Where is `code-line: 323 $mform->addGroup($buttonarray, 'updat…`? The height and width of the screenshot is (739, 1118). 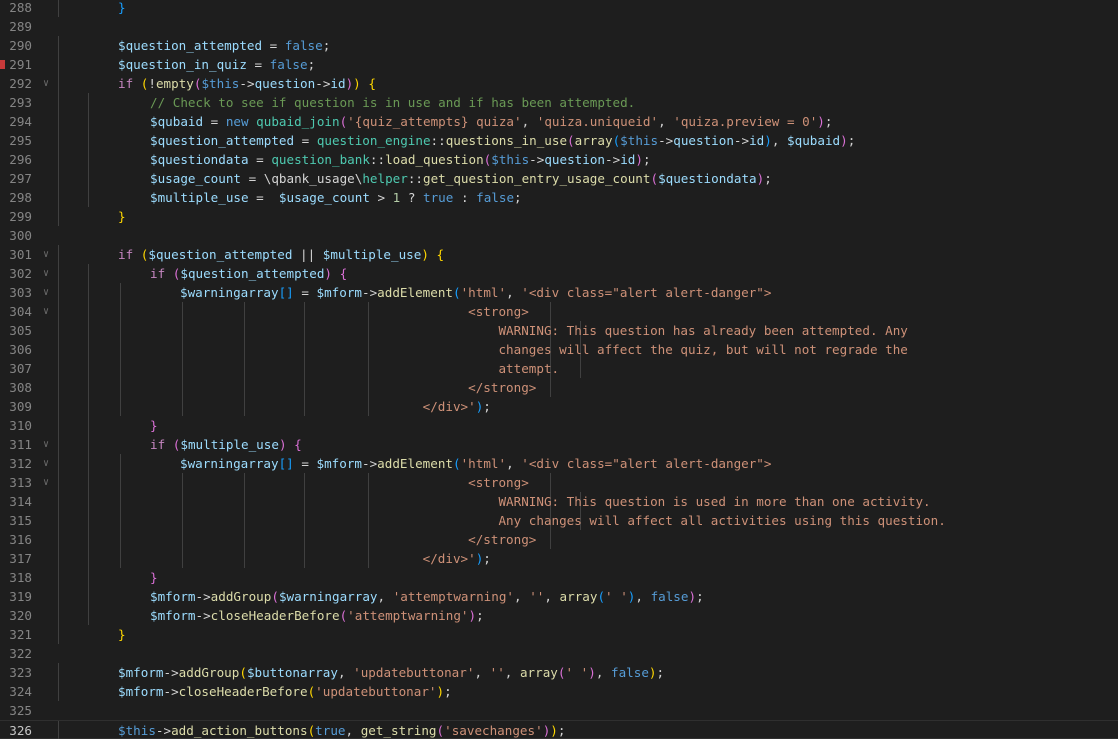 code-line: 323 $mform->addGroup($buttonarray, 'updat… is located at coordinates (559, 672).